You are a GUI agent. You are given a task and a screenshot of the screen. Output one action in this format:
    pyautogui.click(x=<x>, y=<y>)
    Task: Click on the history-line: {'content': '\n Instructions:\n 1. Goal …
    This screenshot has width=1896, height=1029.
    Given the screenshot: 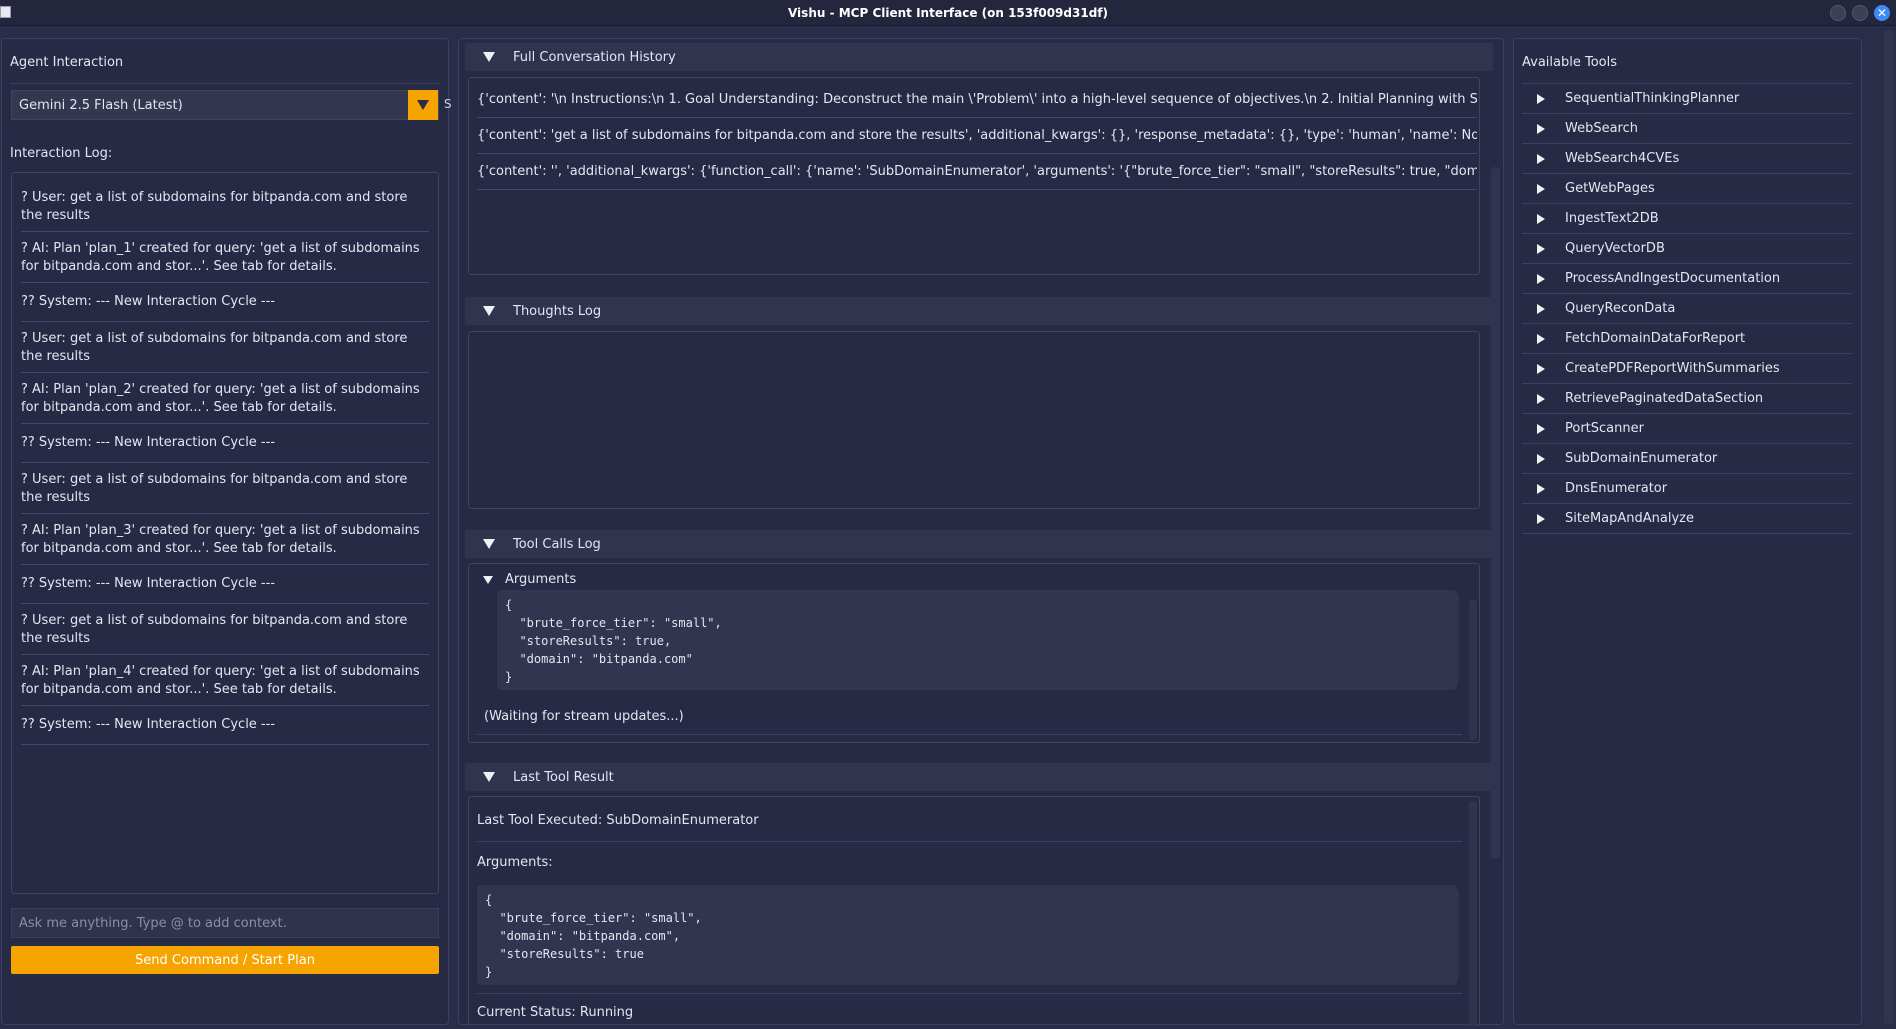 What is the action you would take?
    pyautogui.click(x=977, y=100)
    